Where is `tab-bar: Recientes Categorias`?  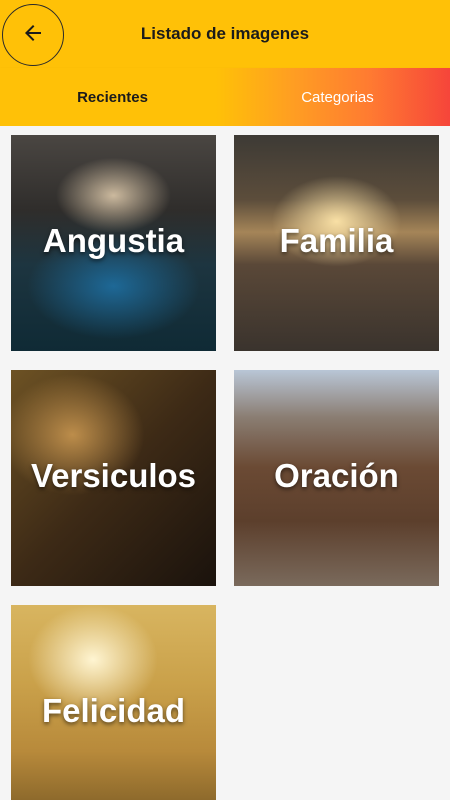
tab-bar: Recientes Categorias is located at coordinates (225, 97).